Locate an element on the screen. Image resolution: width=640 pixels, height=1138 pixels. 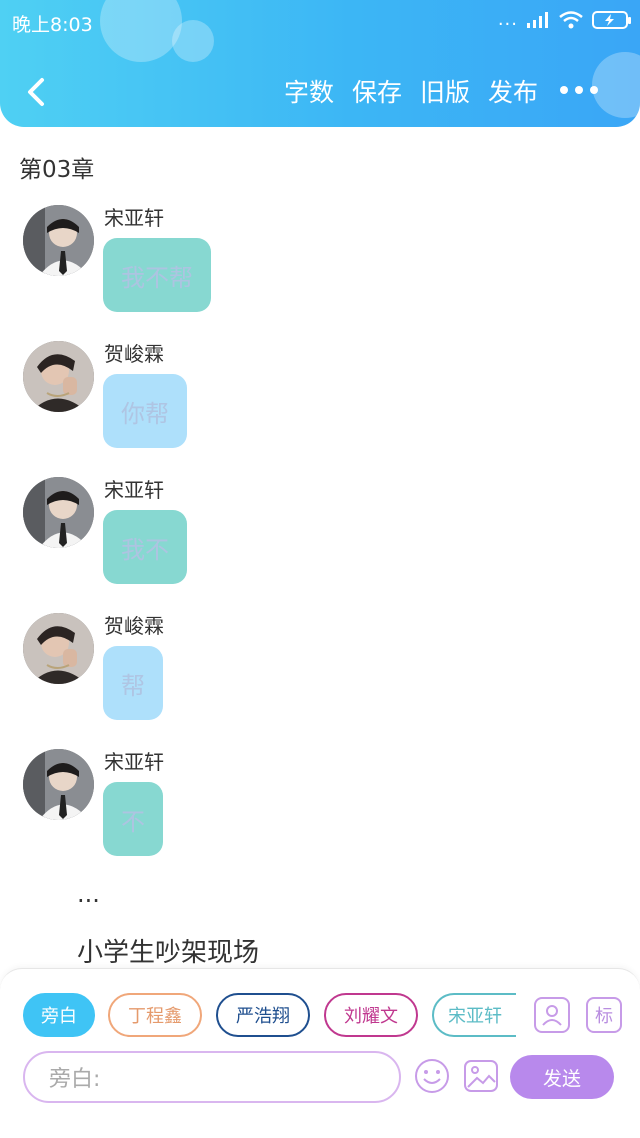
tag-label: 标 is located at coordinates (604, 1016).